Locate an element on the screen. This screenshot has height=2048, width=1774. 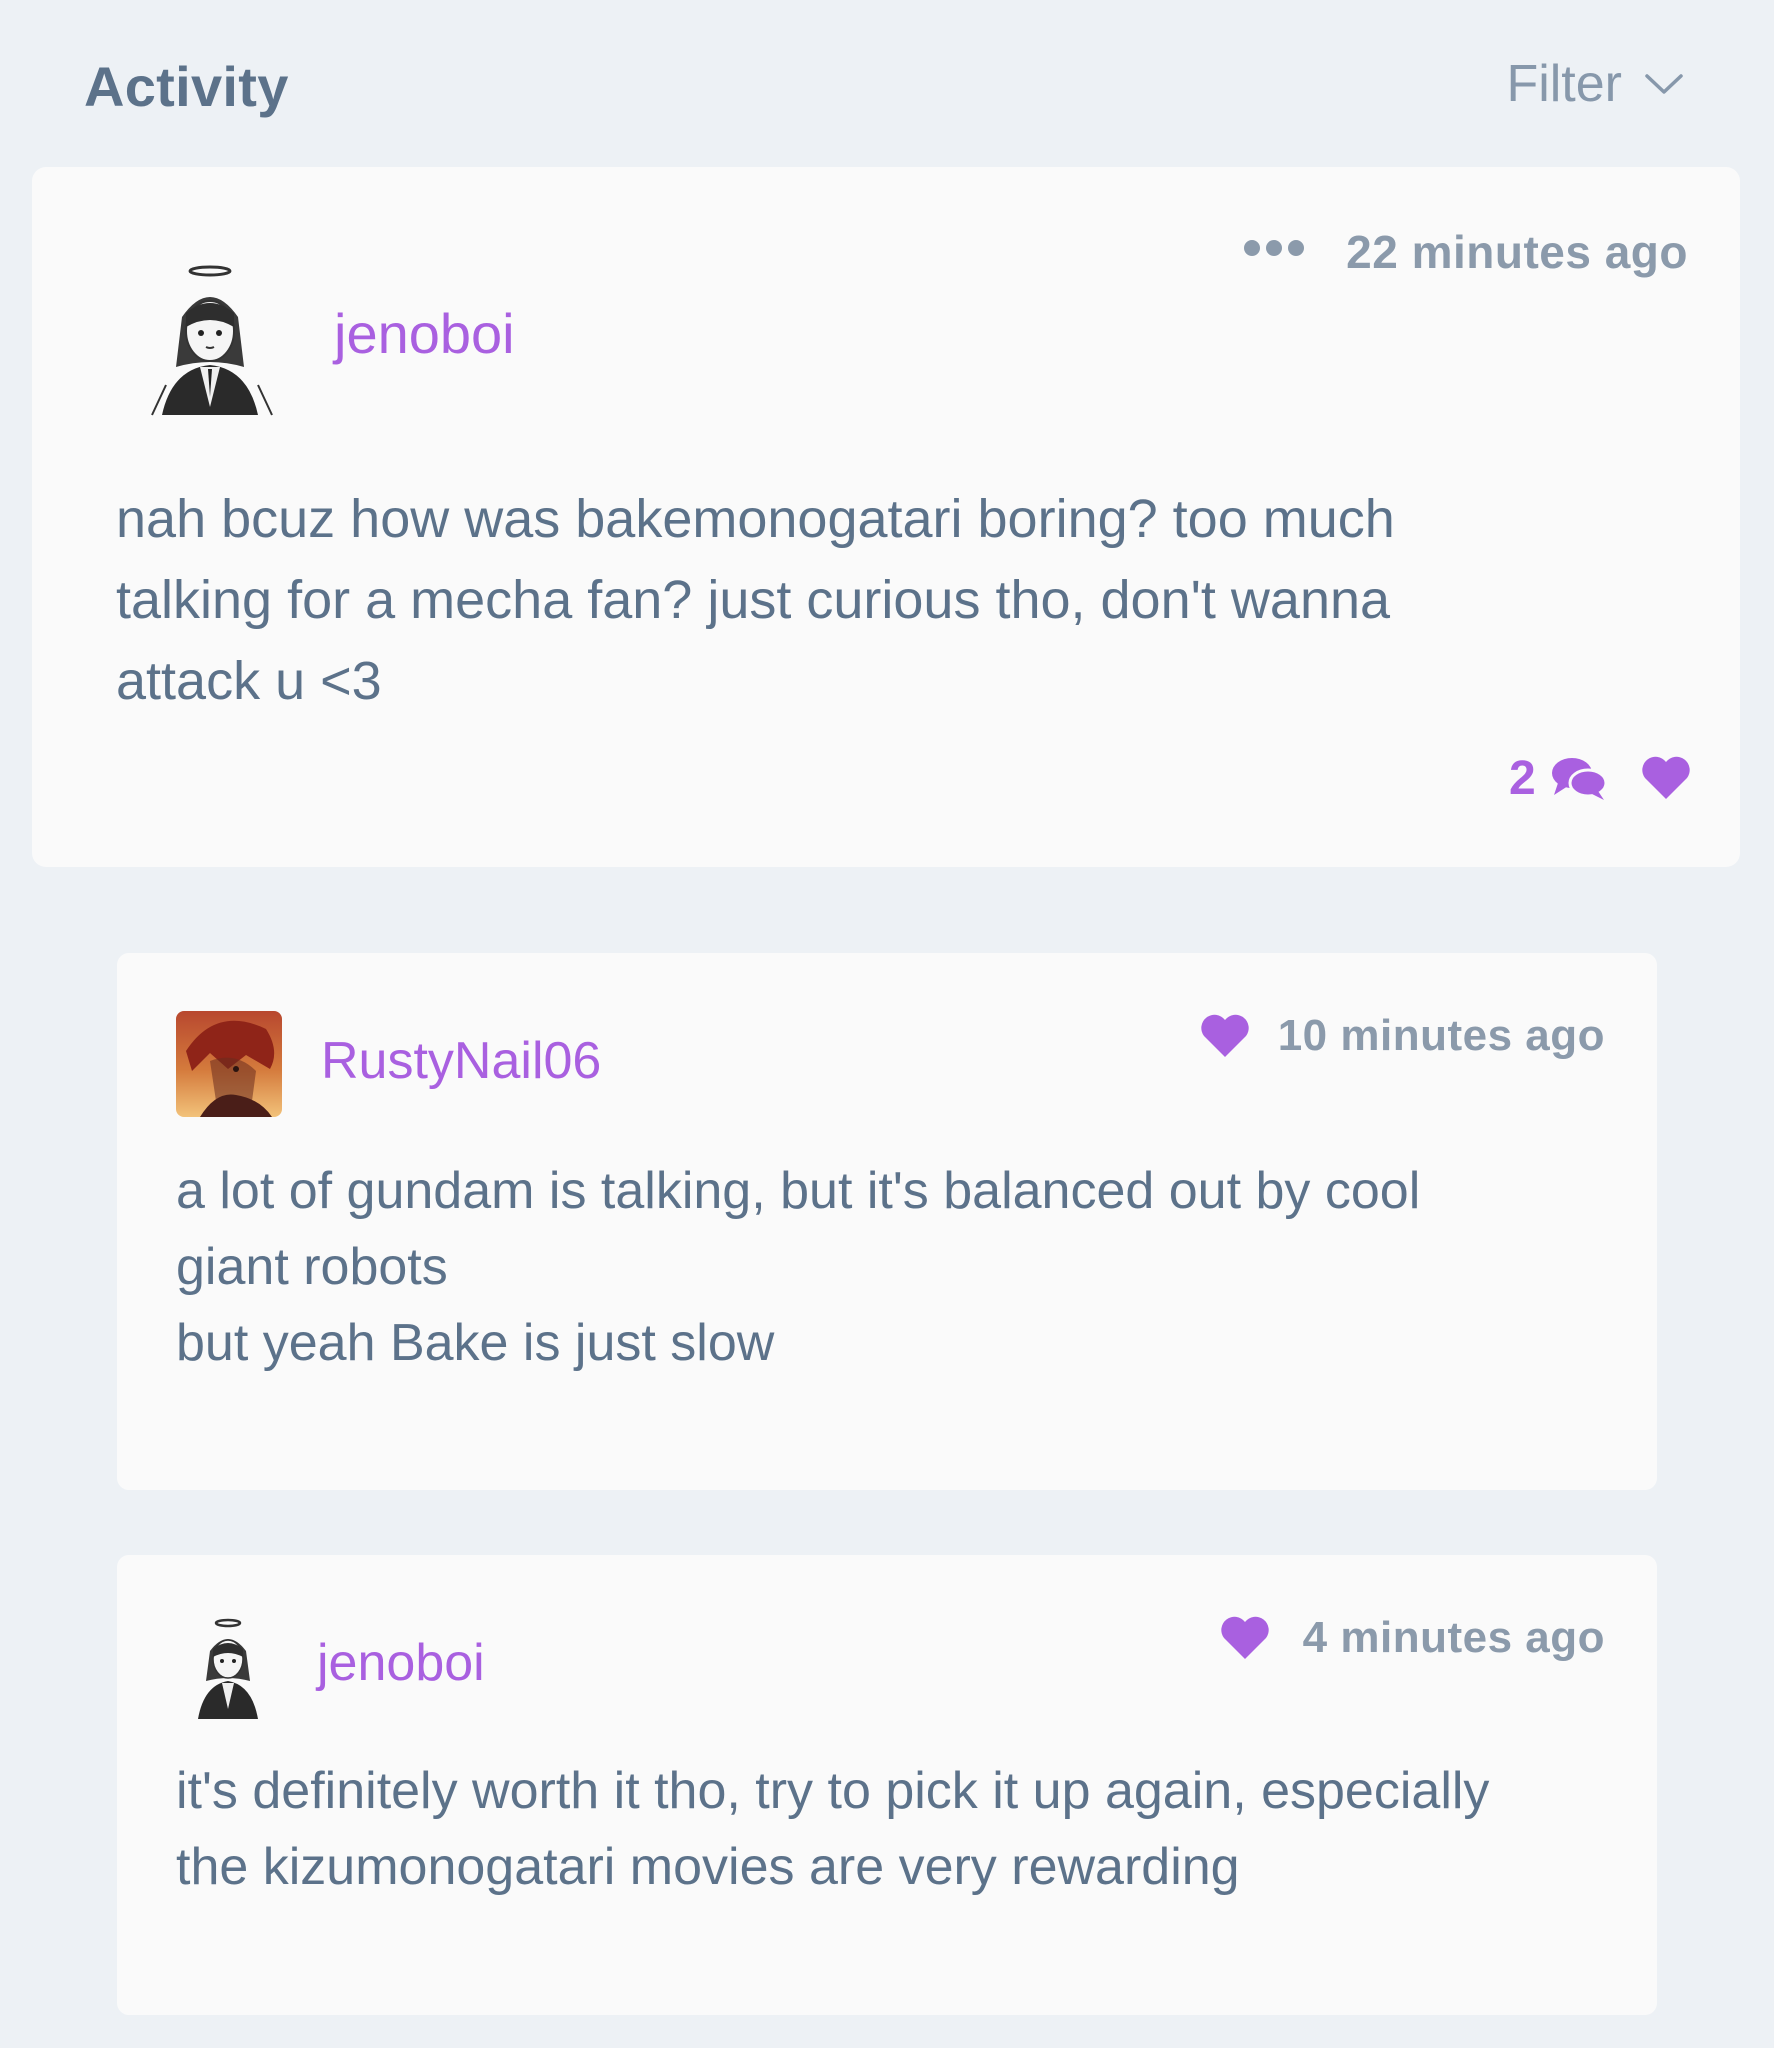
page-title: Activity is located at coordinates (186, 86).